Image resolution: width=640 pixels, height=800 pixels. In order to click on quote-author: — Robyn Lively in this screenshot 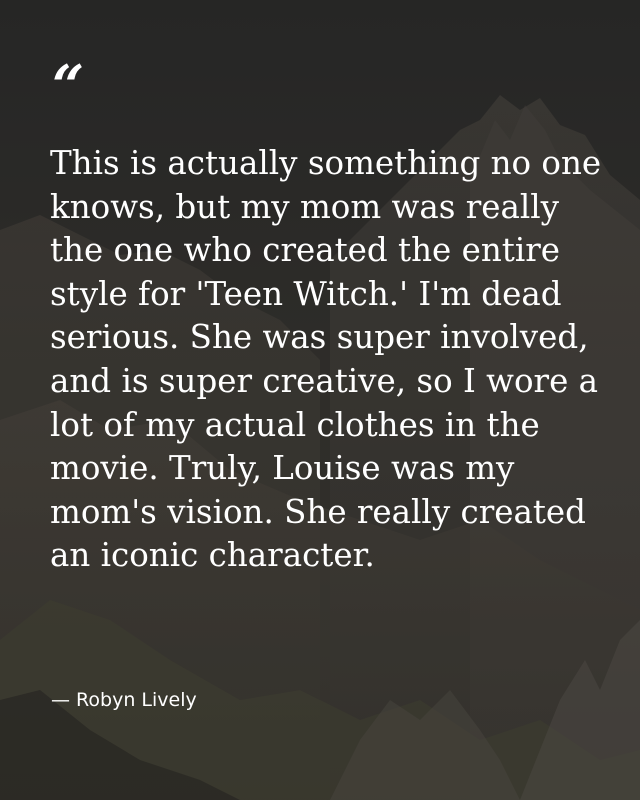, I will do `click(124, 700)`.